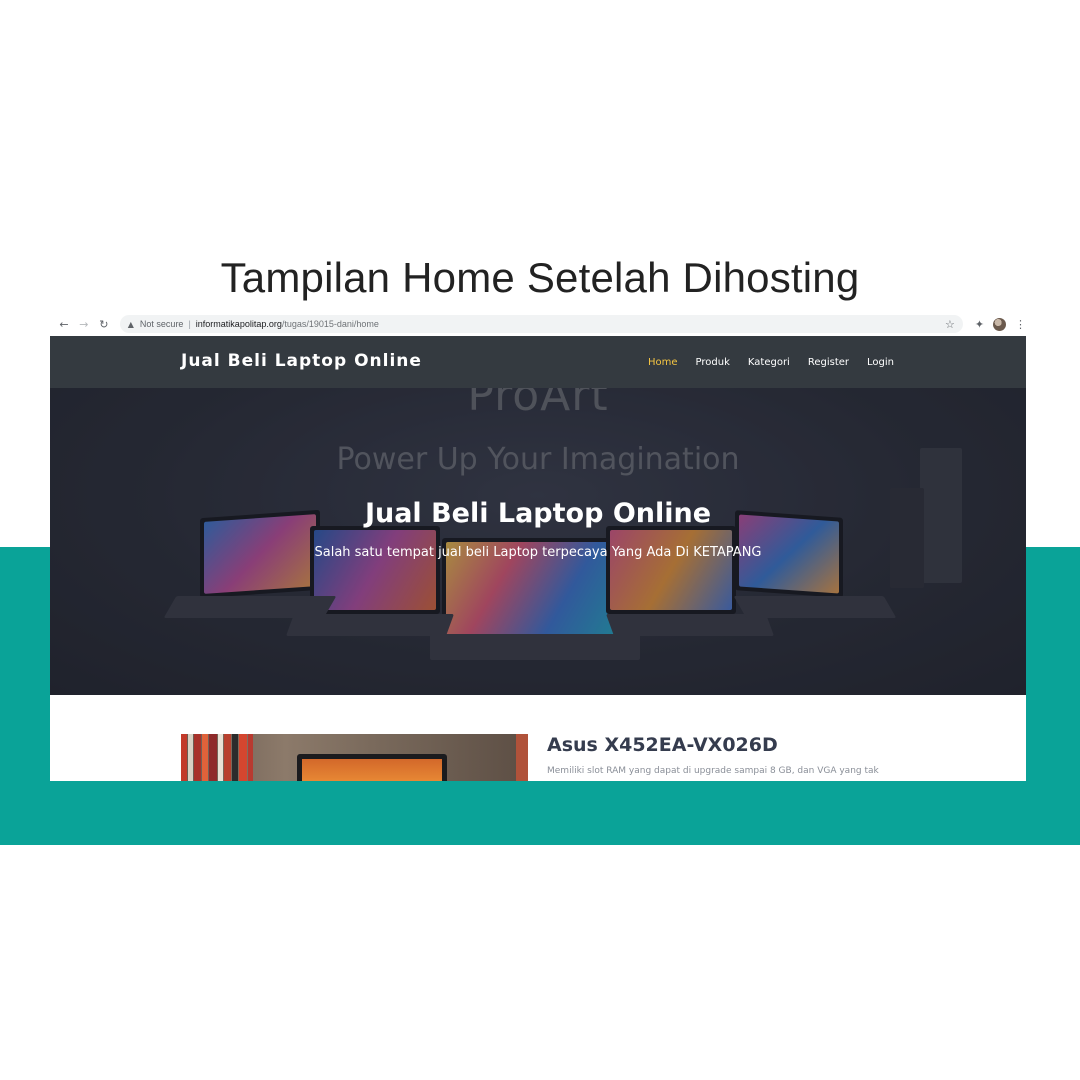 The height and width of the screenshot is (1080, 1080). I want to click on reload-icon: ↻, so click(104, 324).